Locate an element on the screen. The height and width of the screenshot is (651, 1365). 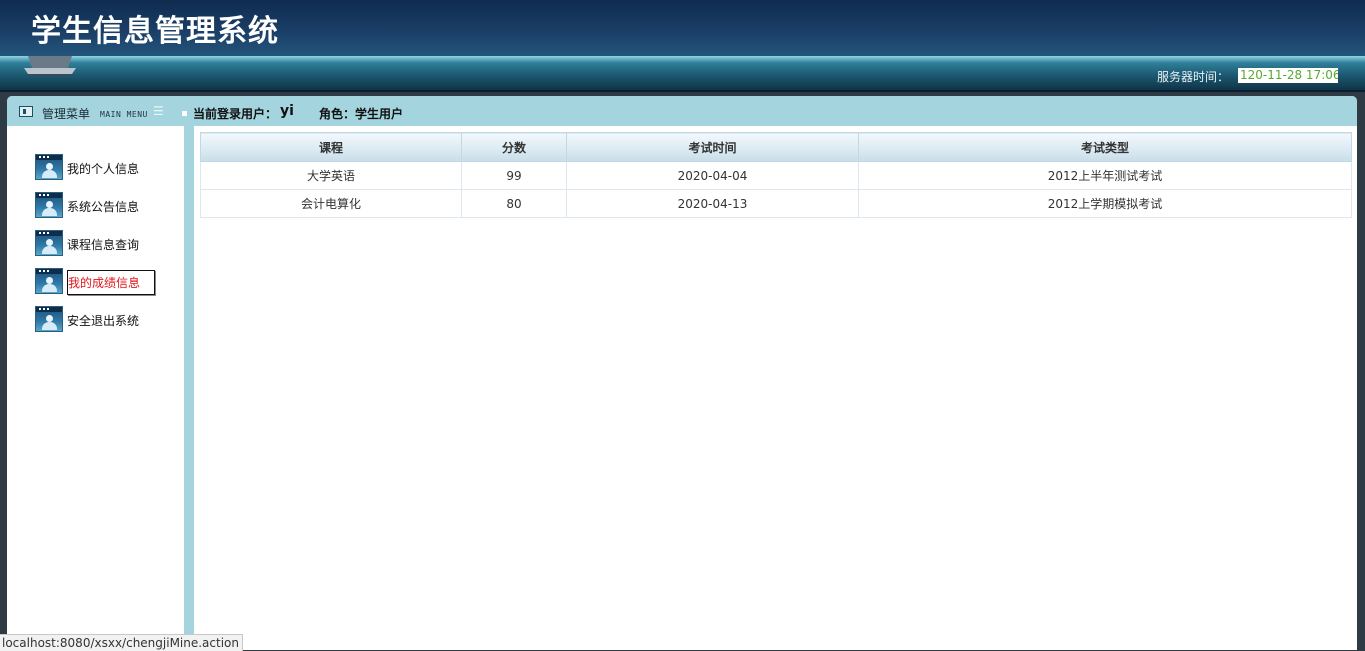
sidebar-item-my-info: 我的个人信息 is located at coordinates (100, 168).